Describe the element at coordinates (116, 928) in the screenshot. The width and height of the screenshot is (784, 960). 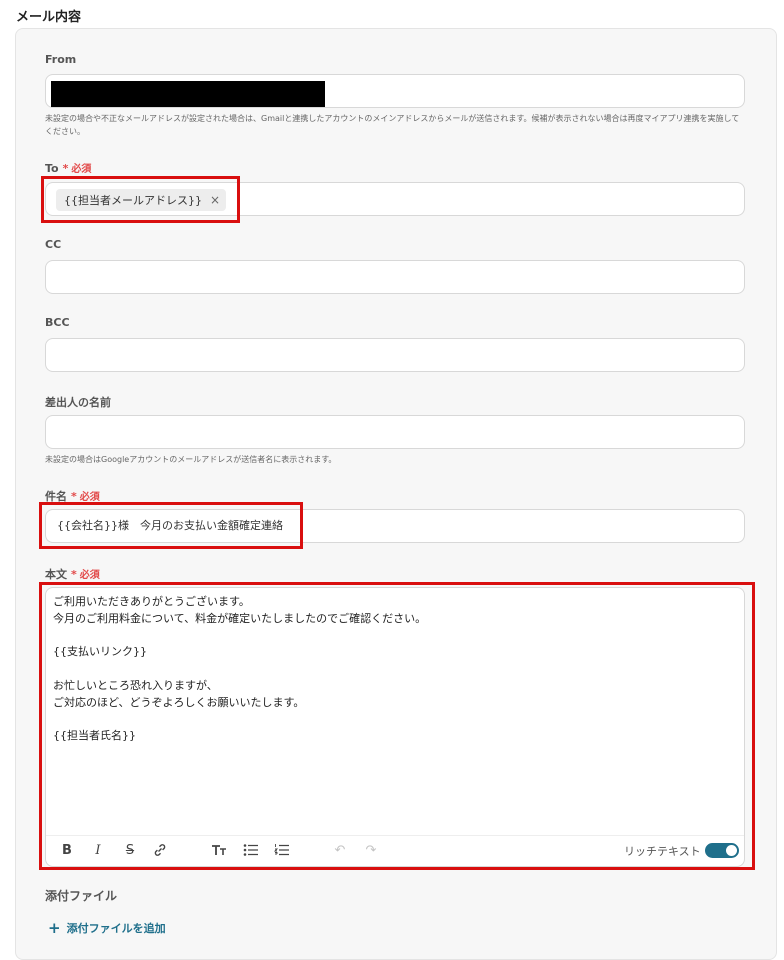
I see `add-attachment-label: 添付ファイルを追加` at that location.